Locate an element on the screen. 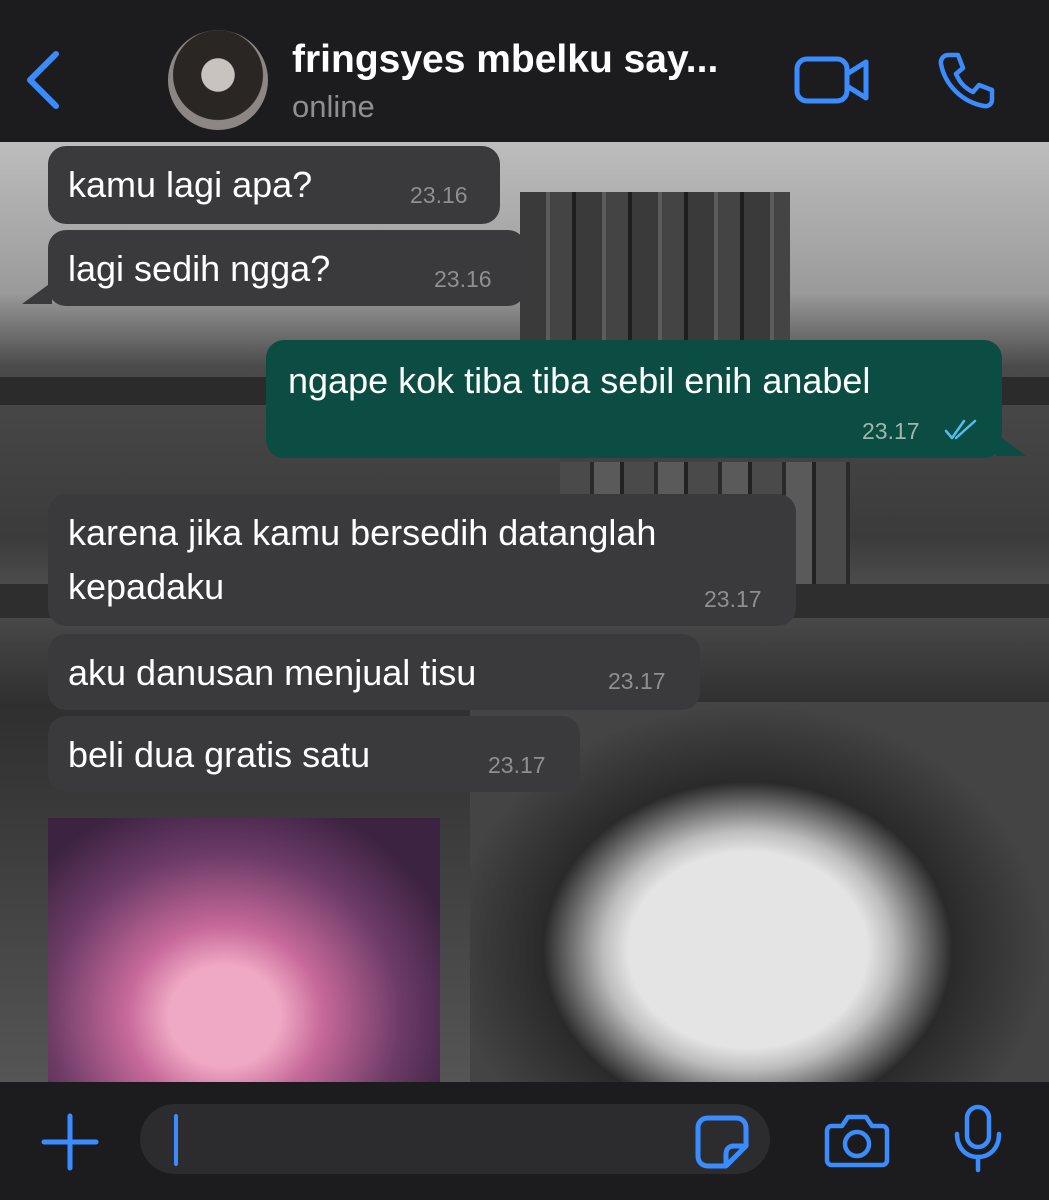 The width and height of the screenshot is (1049, 1200). plus-icon is located at coordinates (70, 1142).